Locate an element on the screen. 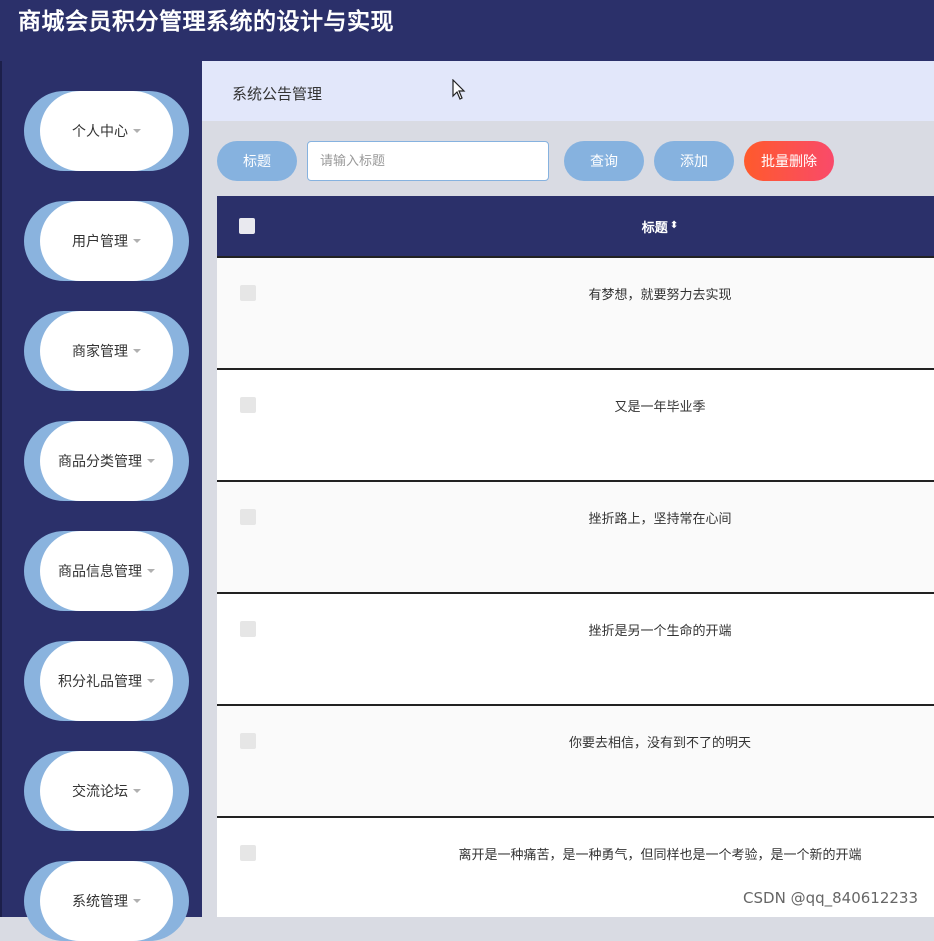 The height and width of the screenshot is (941, 934). table-row: 有梦想，就要努力去实现 is located at coordinates (575, 312).